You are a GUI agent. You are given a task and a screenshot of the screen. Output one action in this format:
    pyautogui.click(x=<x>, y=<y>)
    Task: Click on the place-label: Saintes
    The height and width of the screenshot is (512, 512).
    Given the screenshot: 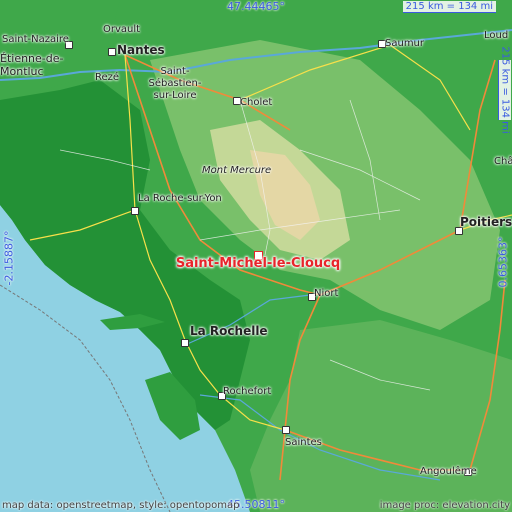 What is the action you would take?
    pyautogui.click(x=303, y=442)
    